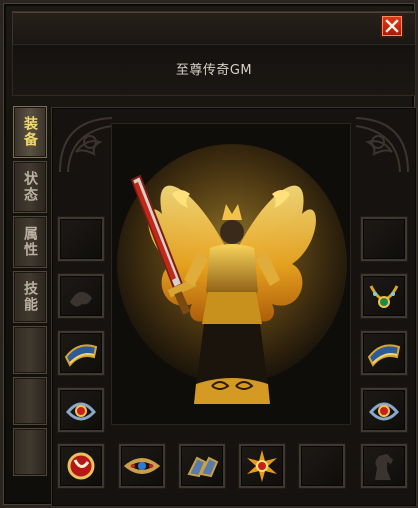 The width and height of the screenshot is (418, 508). I want to click on tab-equipment-label: 装备, so click(30, 132).